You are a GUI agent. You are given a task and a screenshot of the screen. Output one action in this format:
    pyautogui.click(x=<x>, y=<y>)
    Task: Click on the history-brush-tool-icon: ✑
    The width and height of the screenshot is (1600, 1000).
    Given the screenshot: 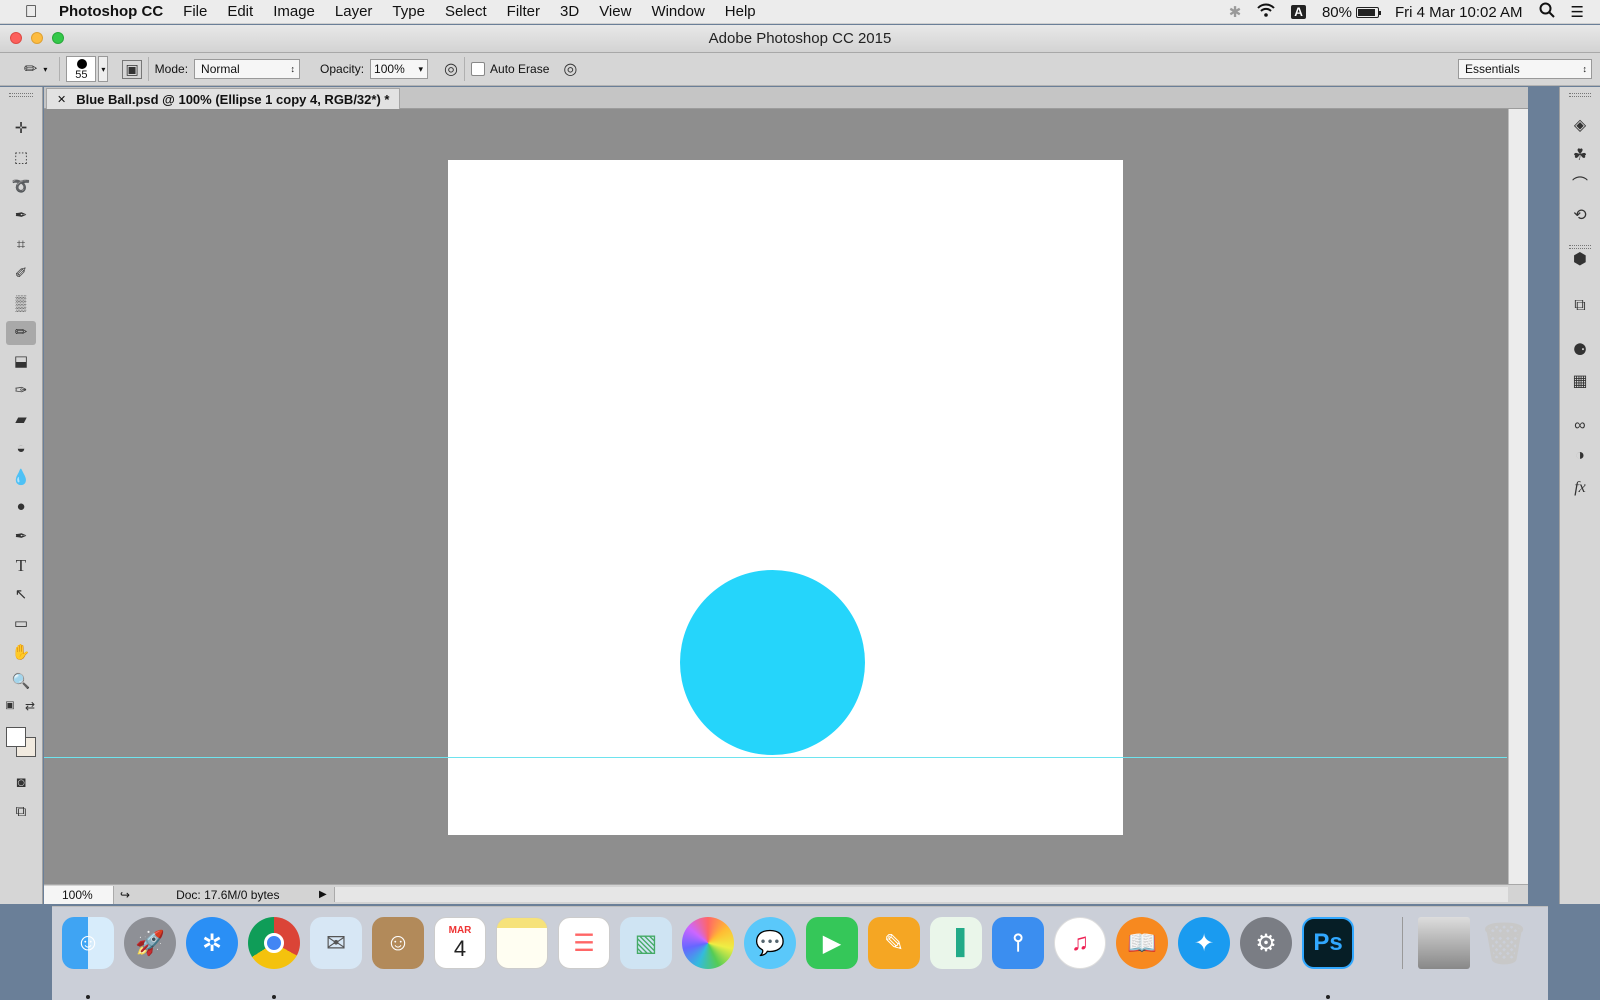 What is the action you would take?
    pyautogui.click(x=21, y=391)
    